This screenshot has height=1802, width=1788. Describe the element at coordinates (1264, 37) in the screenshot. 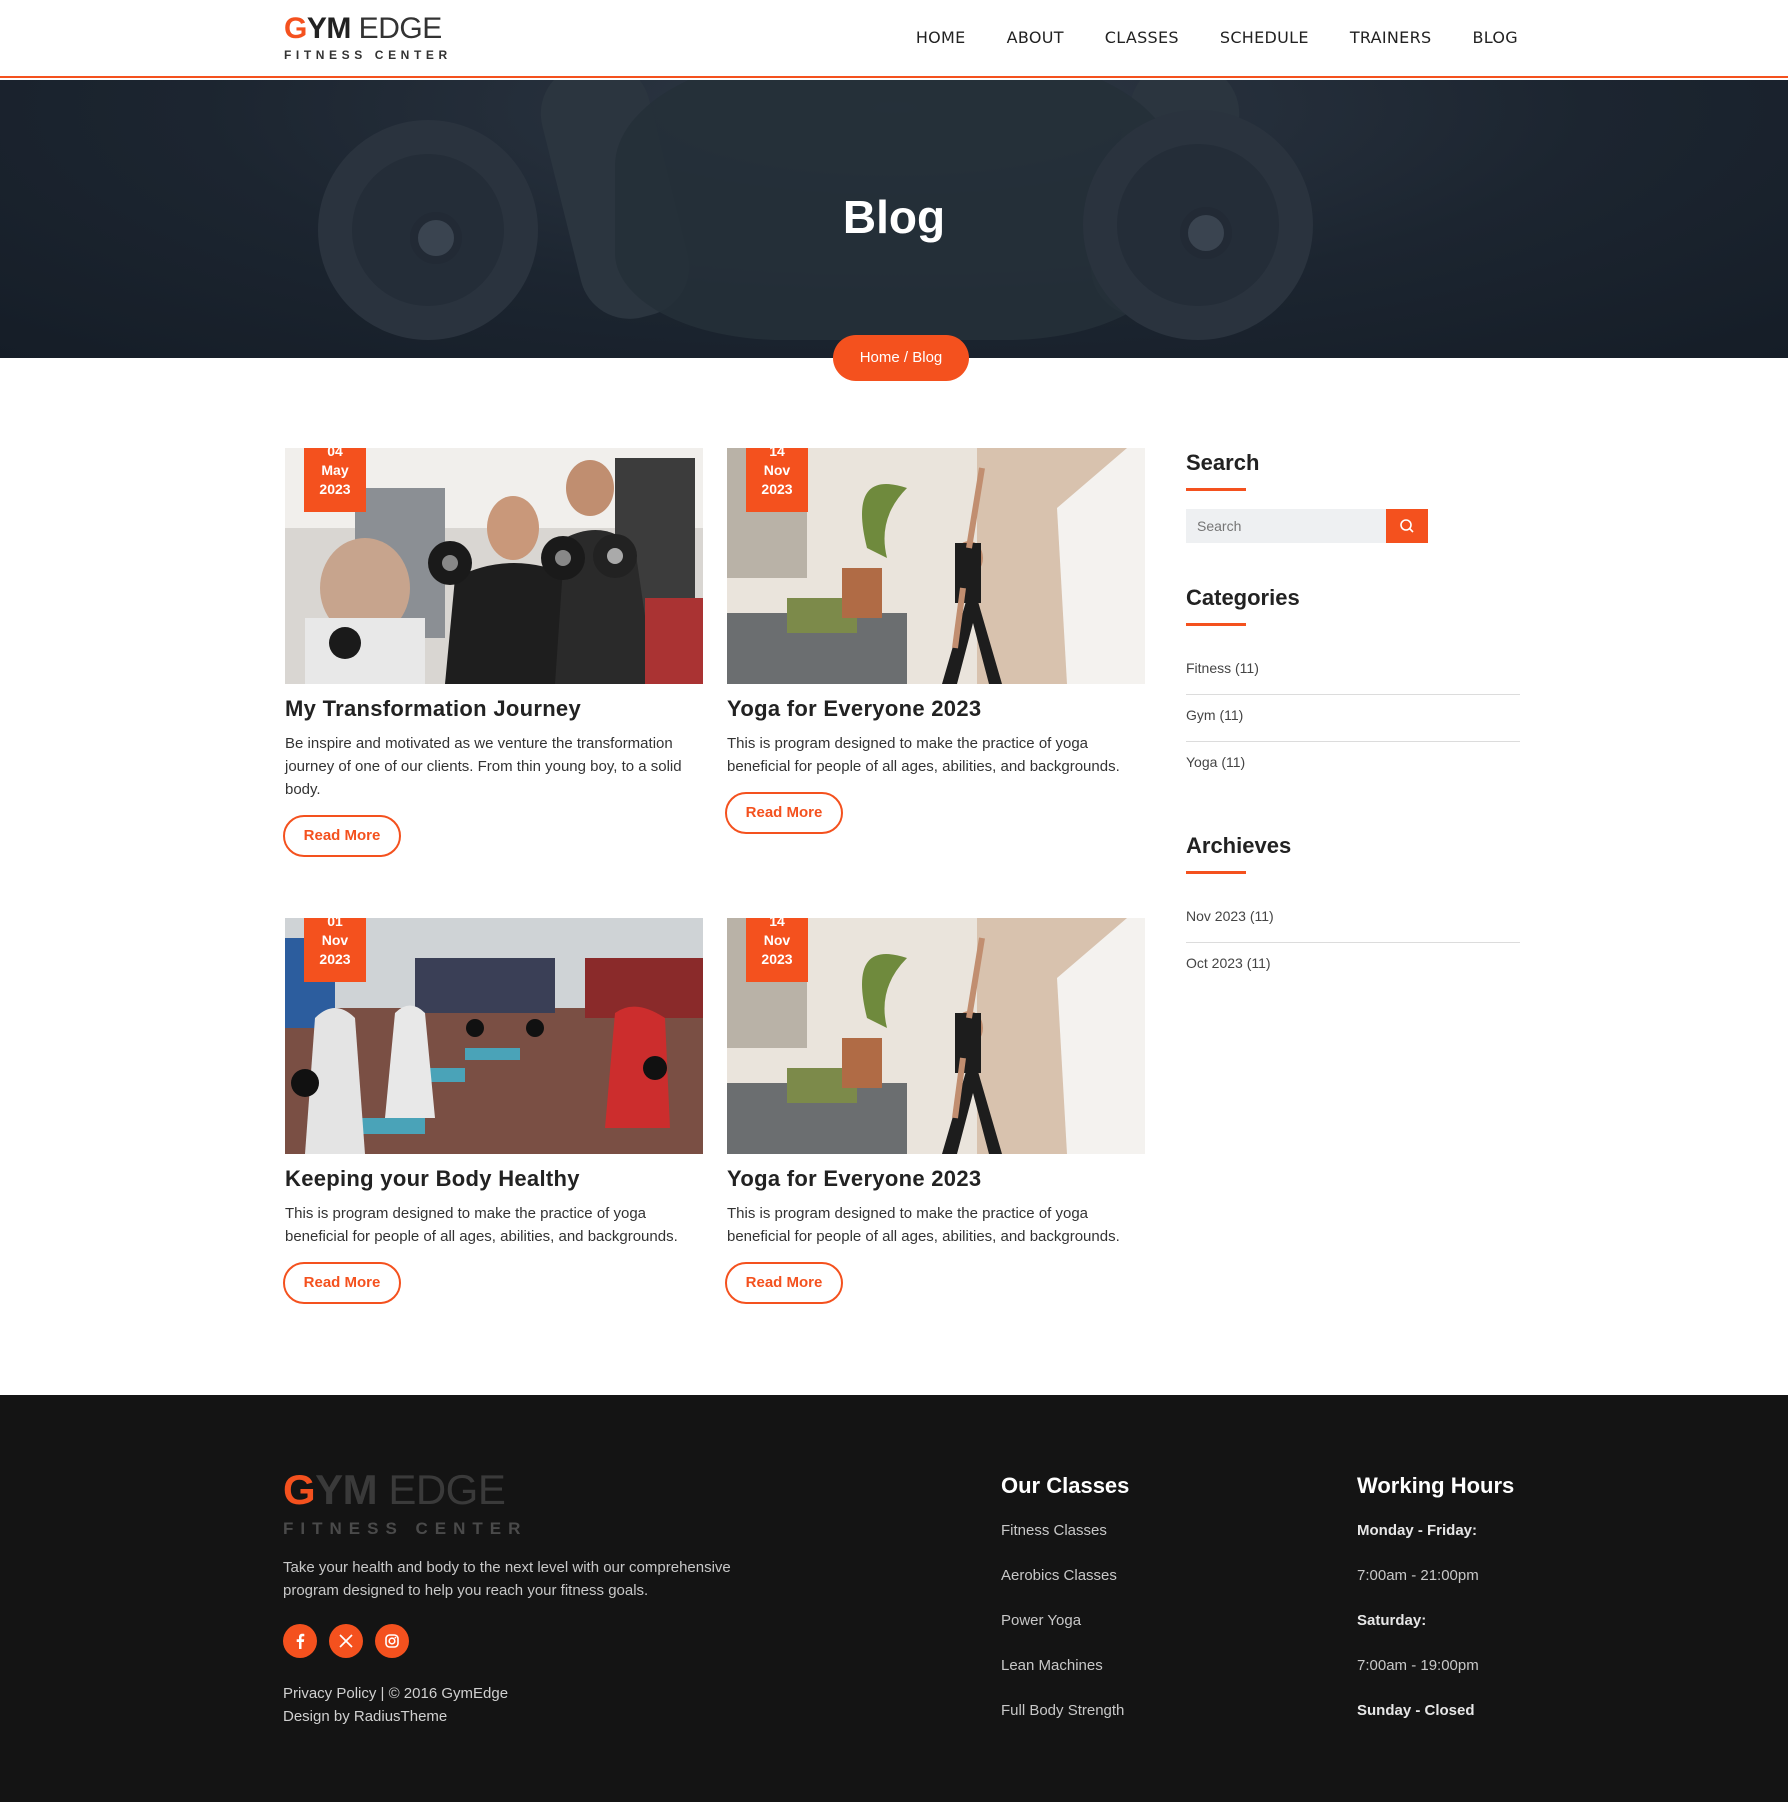

I see `nav-schedule: SCHEDULE` at that location.